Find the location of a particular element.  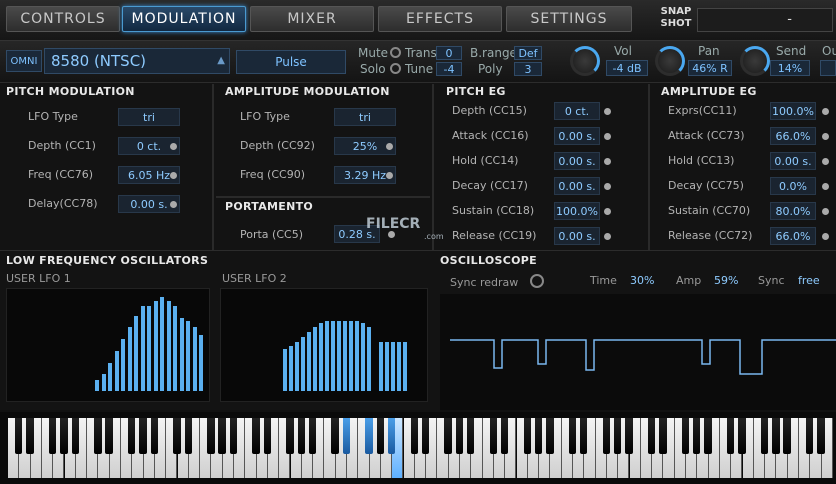

amp-eg-row-value: 0.00 s. is located at coordinates (793, 161).